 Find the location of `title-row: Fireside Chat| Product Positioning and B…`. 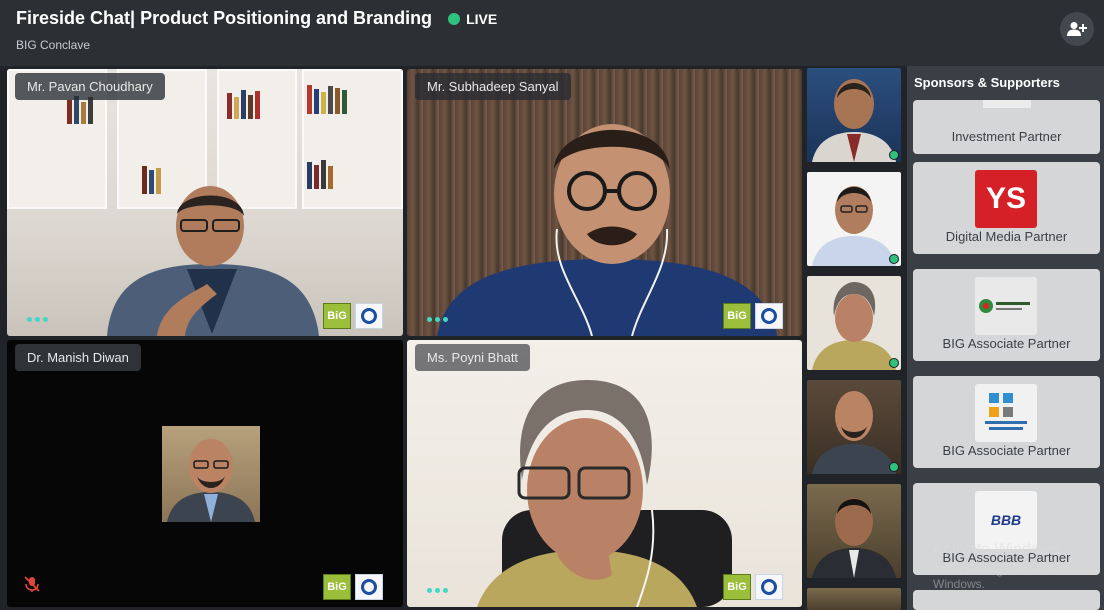

title-row: Fireside Chat| Product Positioning and B… is located at coordinates (256, 18).